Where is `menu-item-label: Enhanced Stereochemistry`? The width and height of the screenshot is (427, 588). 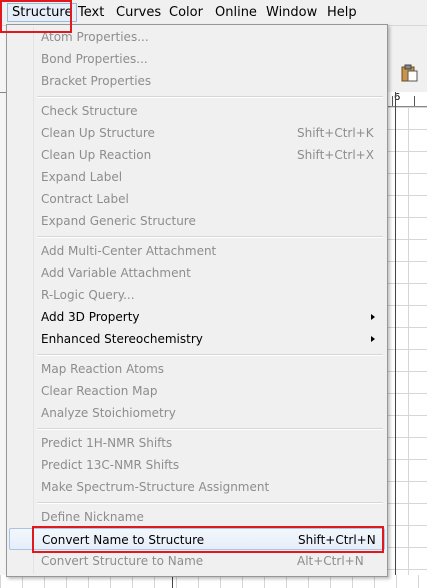
menu-item-label: Enhanced Stereochemistry is located at coordinates (122, 339).